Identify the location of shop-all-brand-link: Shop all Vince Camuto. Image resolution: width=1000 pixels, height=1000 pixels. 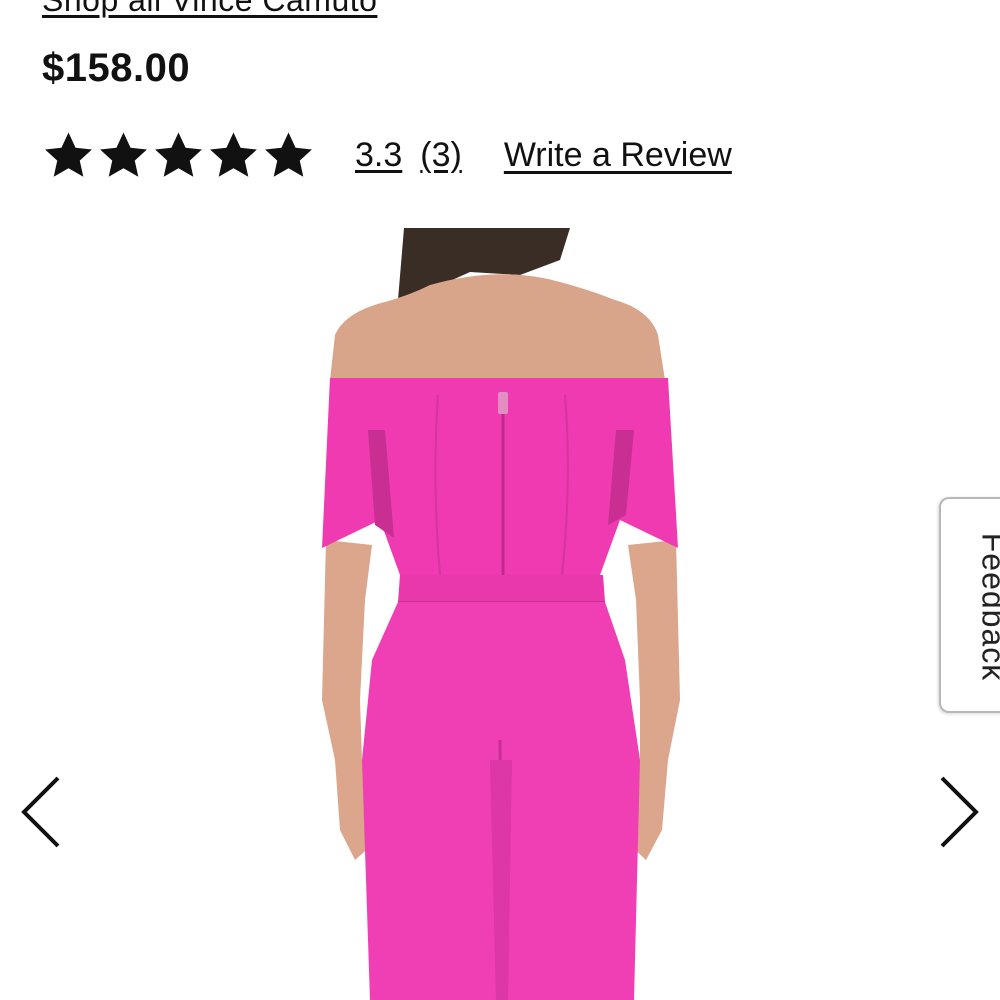
(209, 9).